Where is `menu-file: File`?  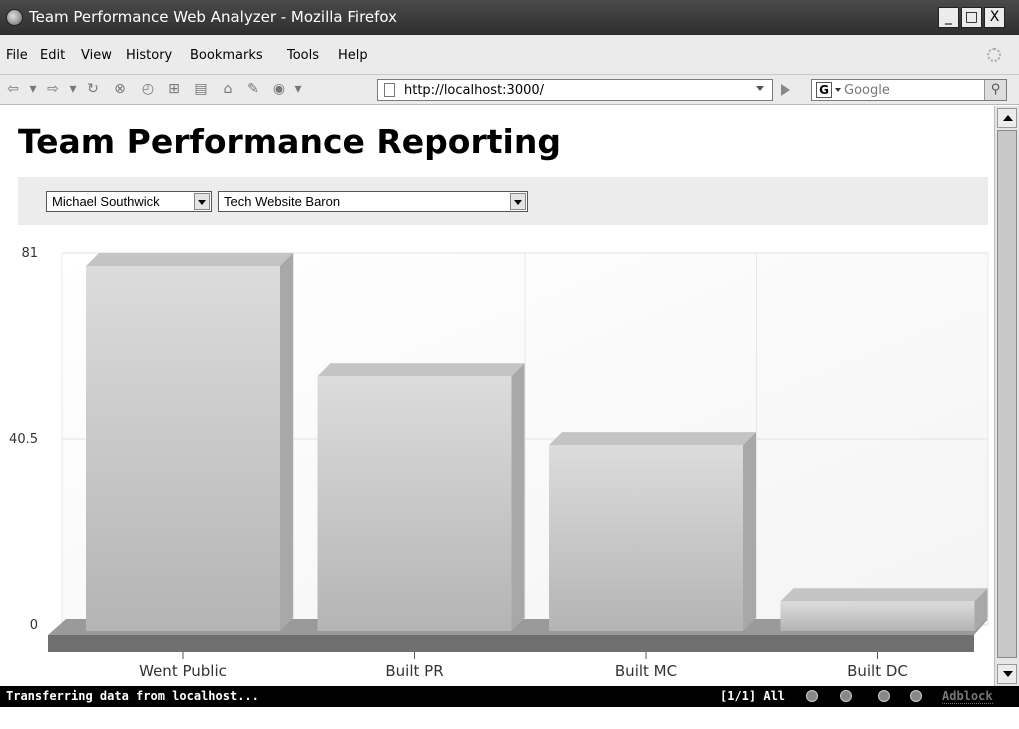
menu-file: File is located at coordinates (17, 55).